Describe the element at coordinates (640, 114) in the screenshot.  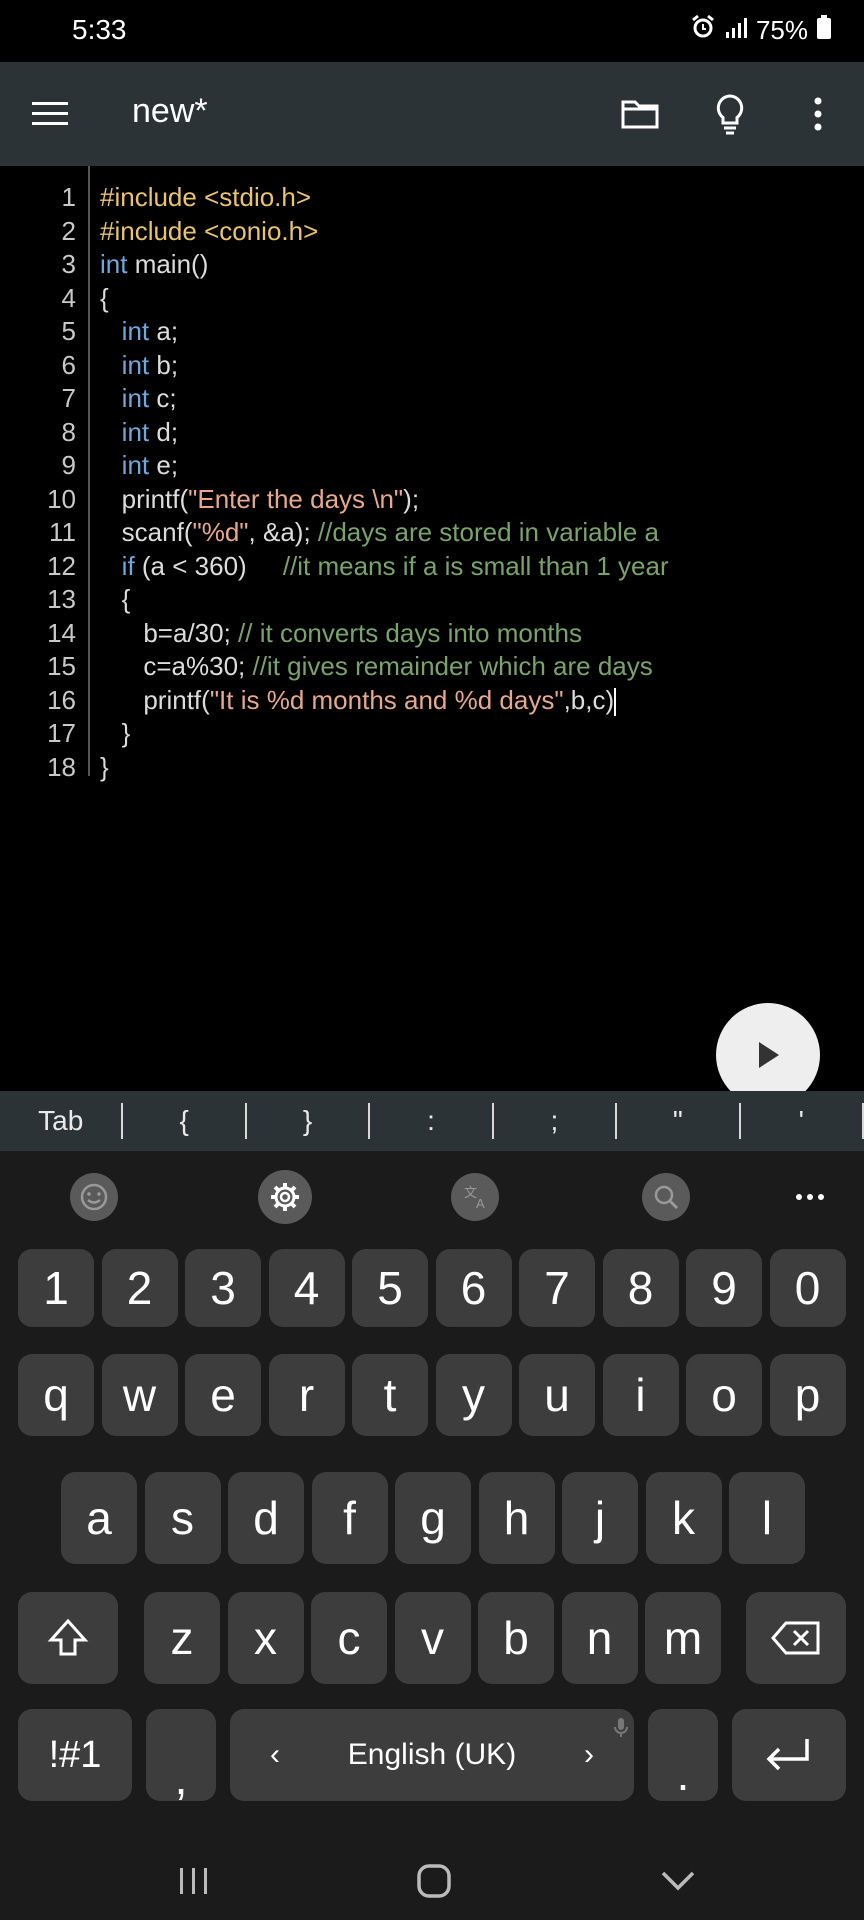
I see `folder-icon` at that location.